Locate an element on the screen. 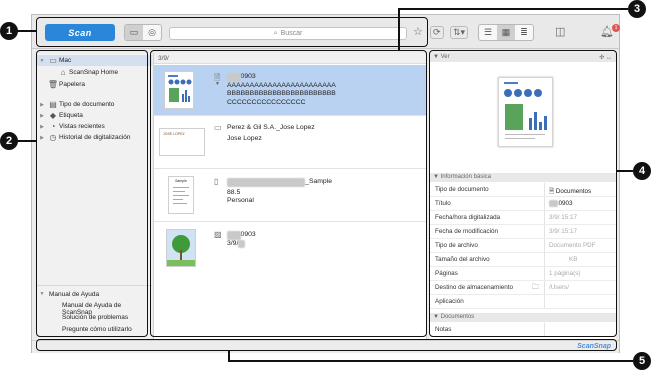 The width and height of the screenshot is (653, 375). sidebar-item-label: Historial de digitalización is located at coordinates (95, 137).